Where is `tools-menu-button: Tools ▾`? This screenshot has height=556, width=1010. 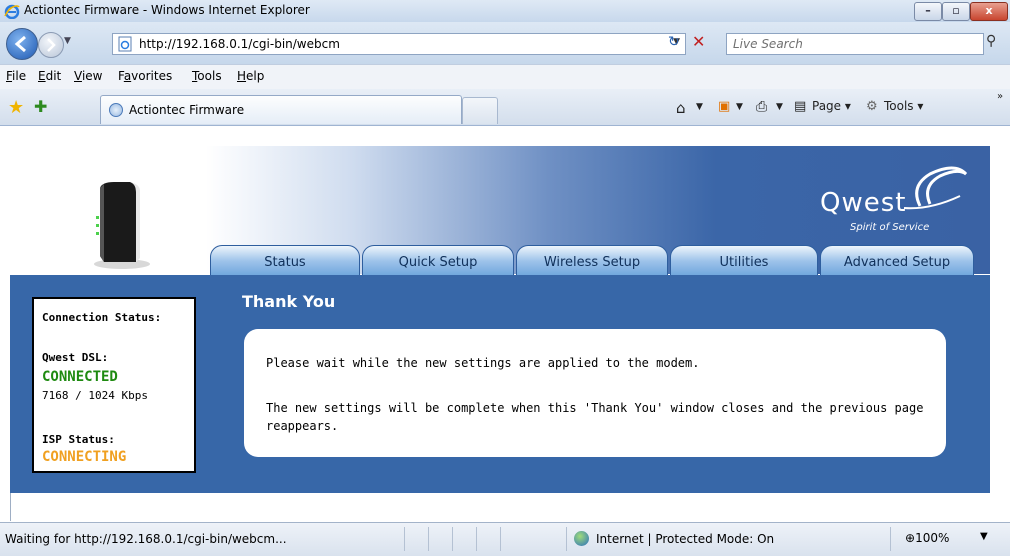 tools-menu-button: Tools ▾ is located at coordinates (903, 106).